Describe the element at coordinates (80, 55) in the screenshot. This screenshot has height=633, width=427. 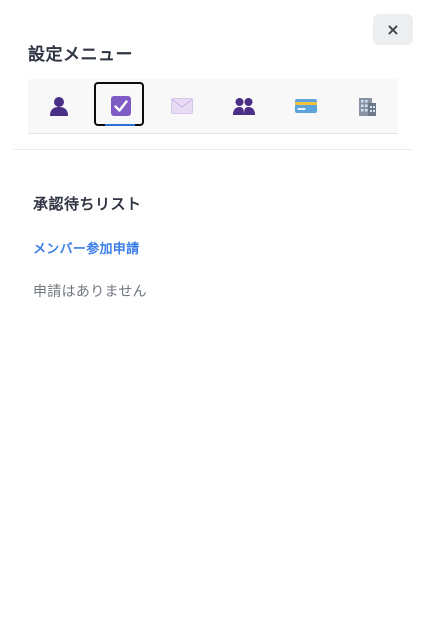
I see `menu-title: 設定メニュー` at that location.